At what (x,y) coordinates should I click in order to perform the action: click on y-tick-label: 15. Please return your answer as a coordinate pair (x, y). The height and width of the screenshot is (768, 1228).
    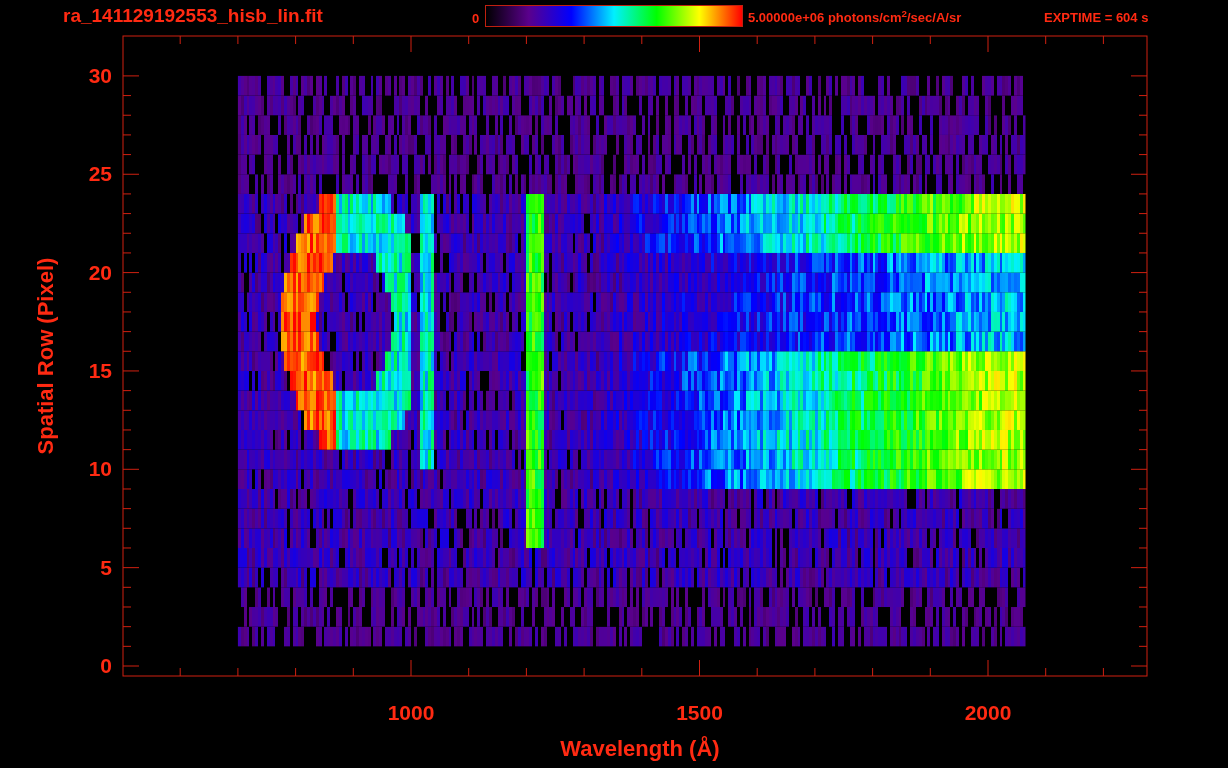
    Looking at the image, I should click on (100, 370).